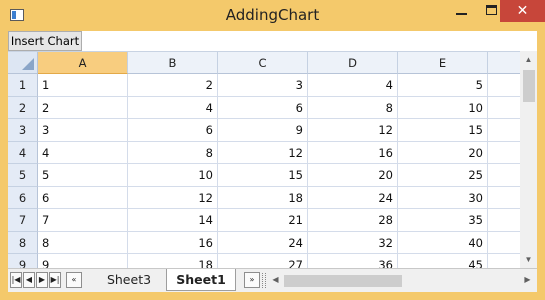  Describe the element at coordinates (28, 64) in the screenshot. I see `select-all-icon` at that location.